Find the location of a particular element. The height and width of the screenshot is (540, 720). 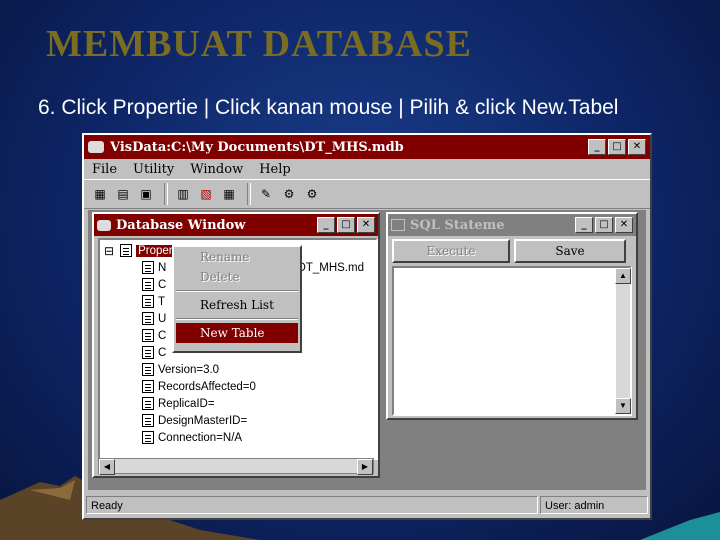

menu-window: Window is located at coordinates (216, 169).